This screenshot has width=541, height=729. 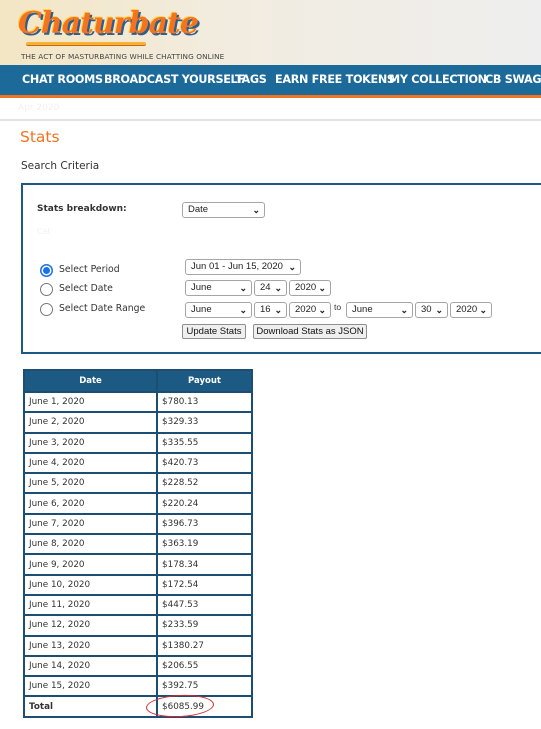 I want to click on table-row: June 13, 2020 $1380.27, so click(x=138, y=645).